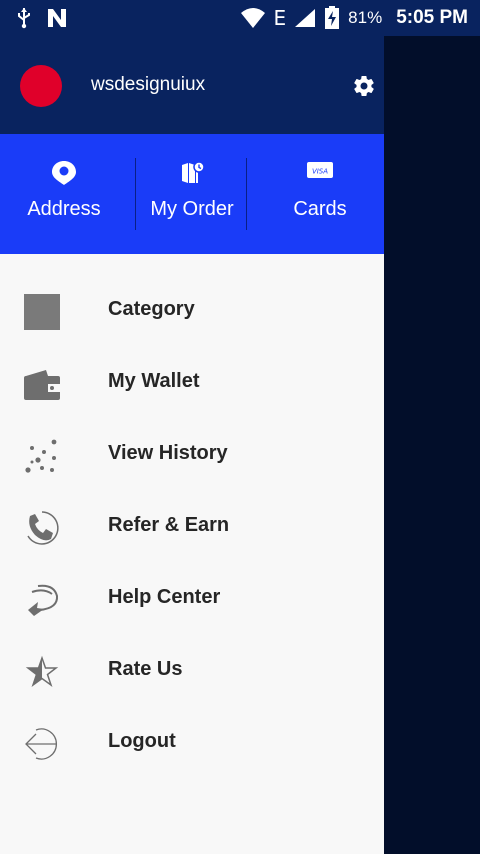 The width and height of the screenshot is (480, 854). I want to click on menu-item-my-wallet: My Wallet, so click(192, 382).